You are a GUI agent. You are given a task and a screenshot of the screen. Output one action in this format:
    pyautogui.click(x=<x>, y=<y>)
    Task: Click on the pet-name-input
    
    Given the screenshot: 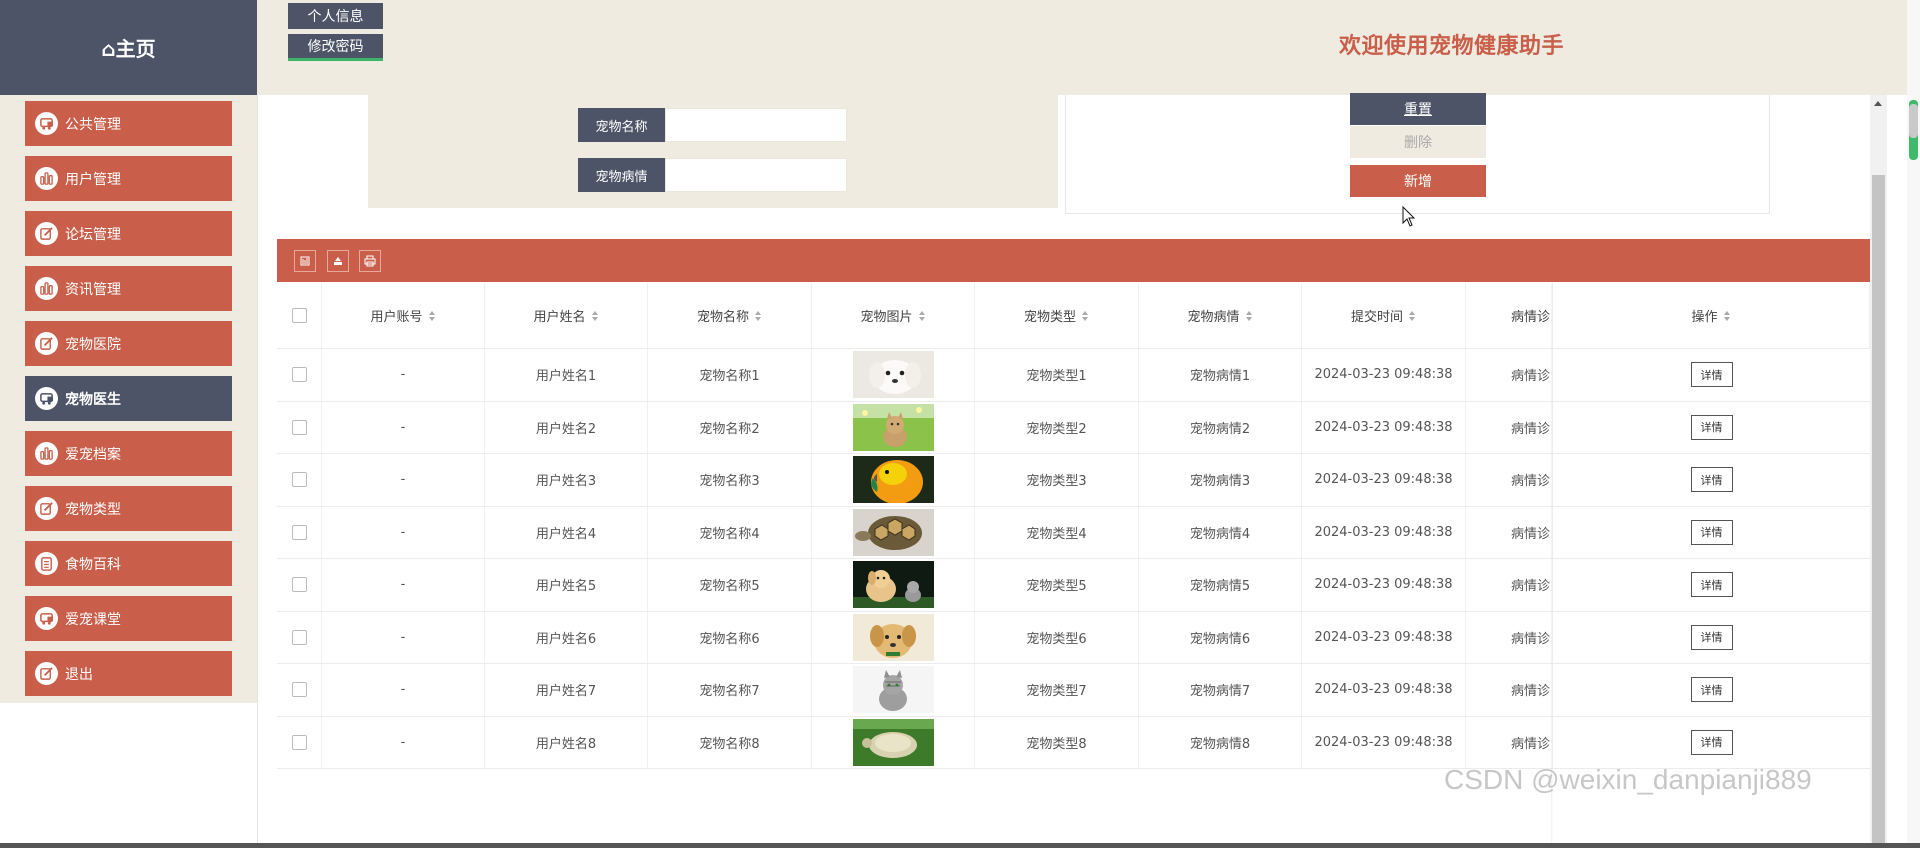 What is the action you would take?
    pyautogui.click(x=756, y=125)
    